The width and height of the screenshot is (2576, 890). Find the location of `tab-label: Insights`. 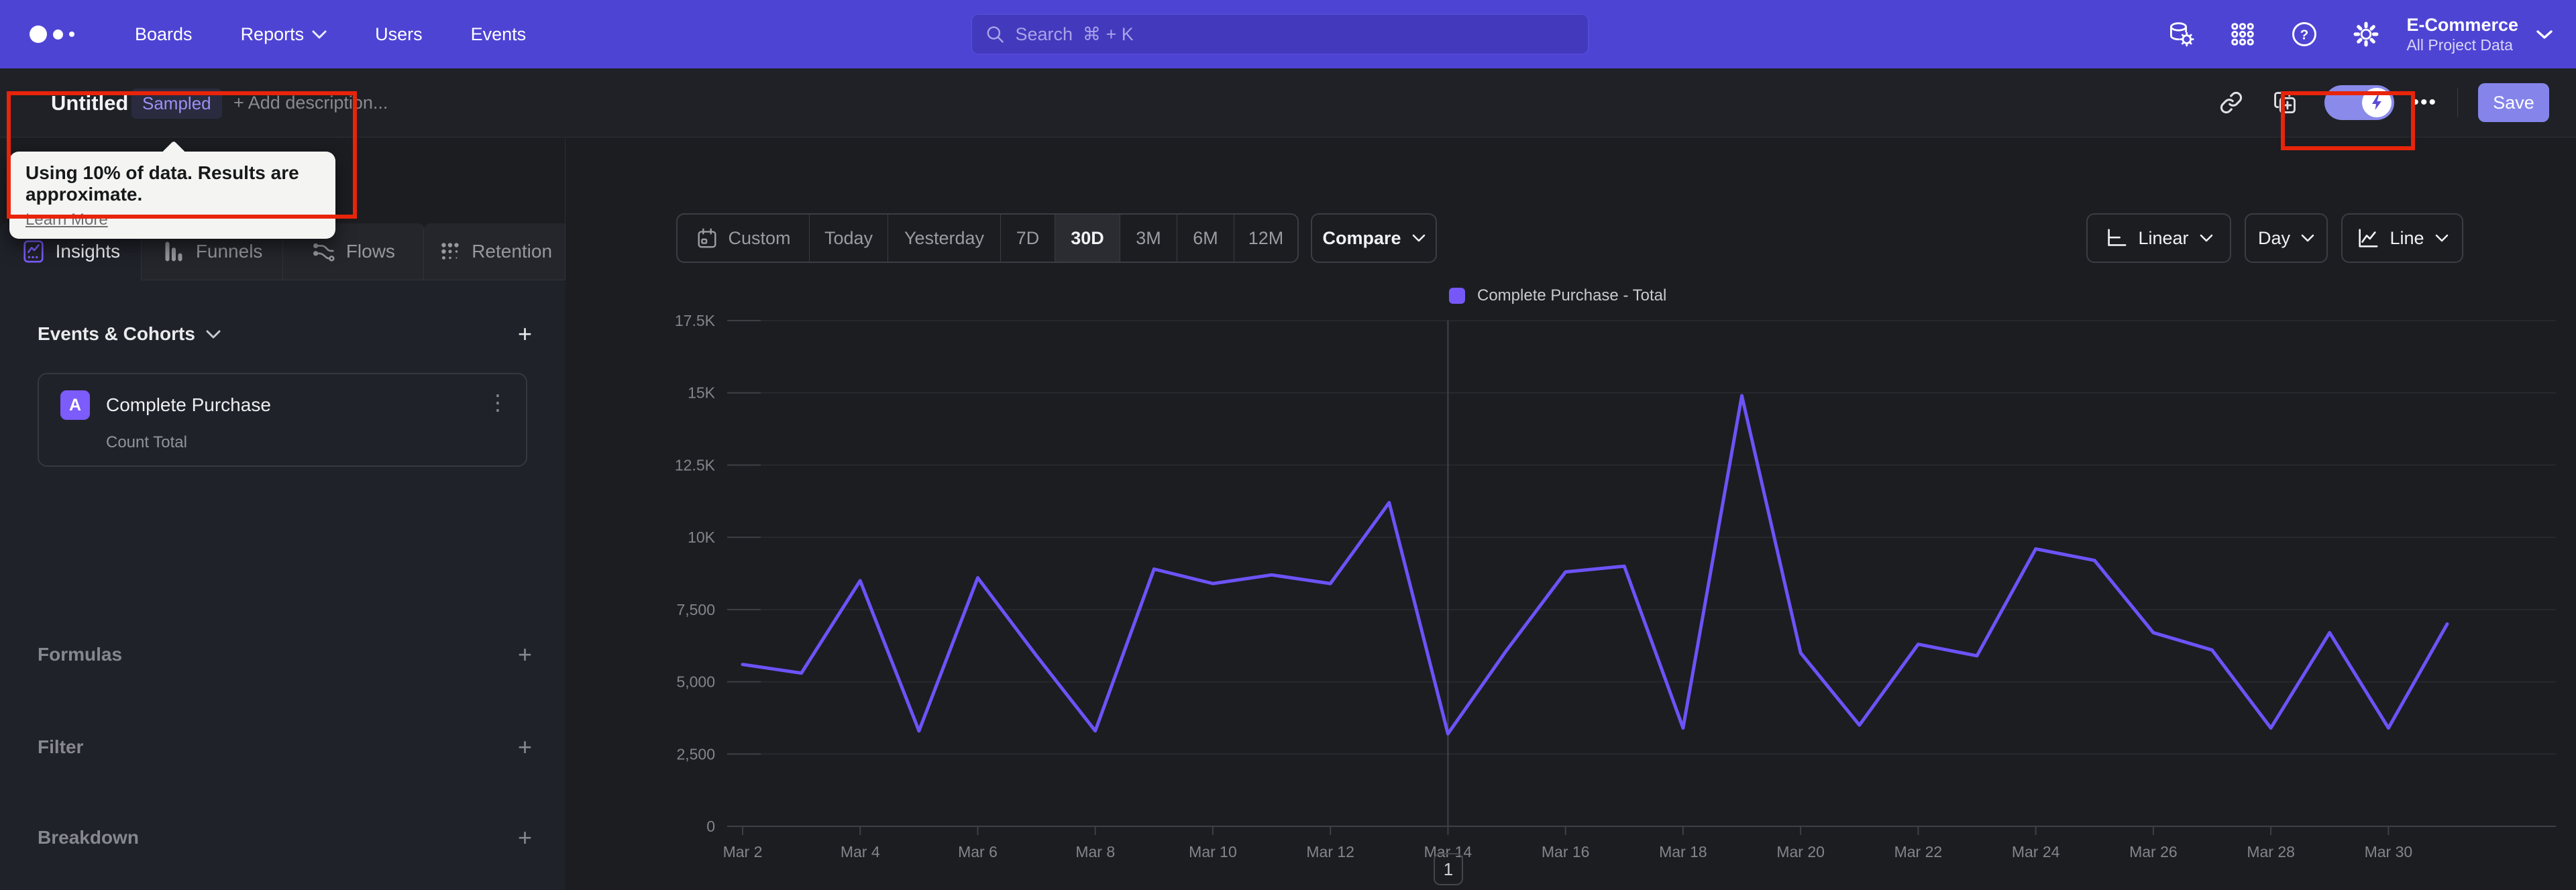

tab-label: Insights is located at coordinates (88, 251).